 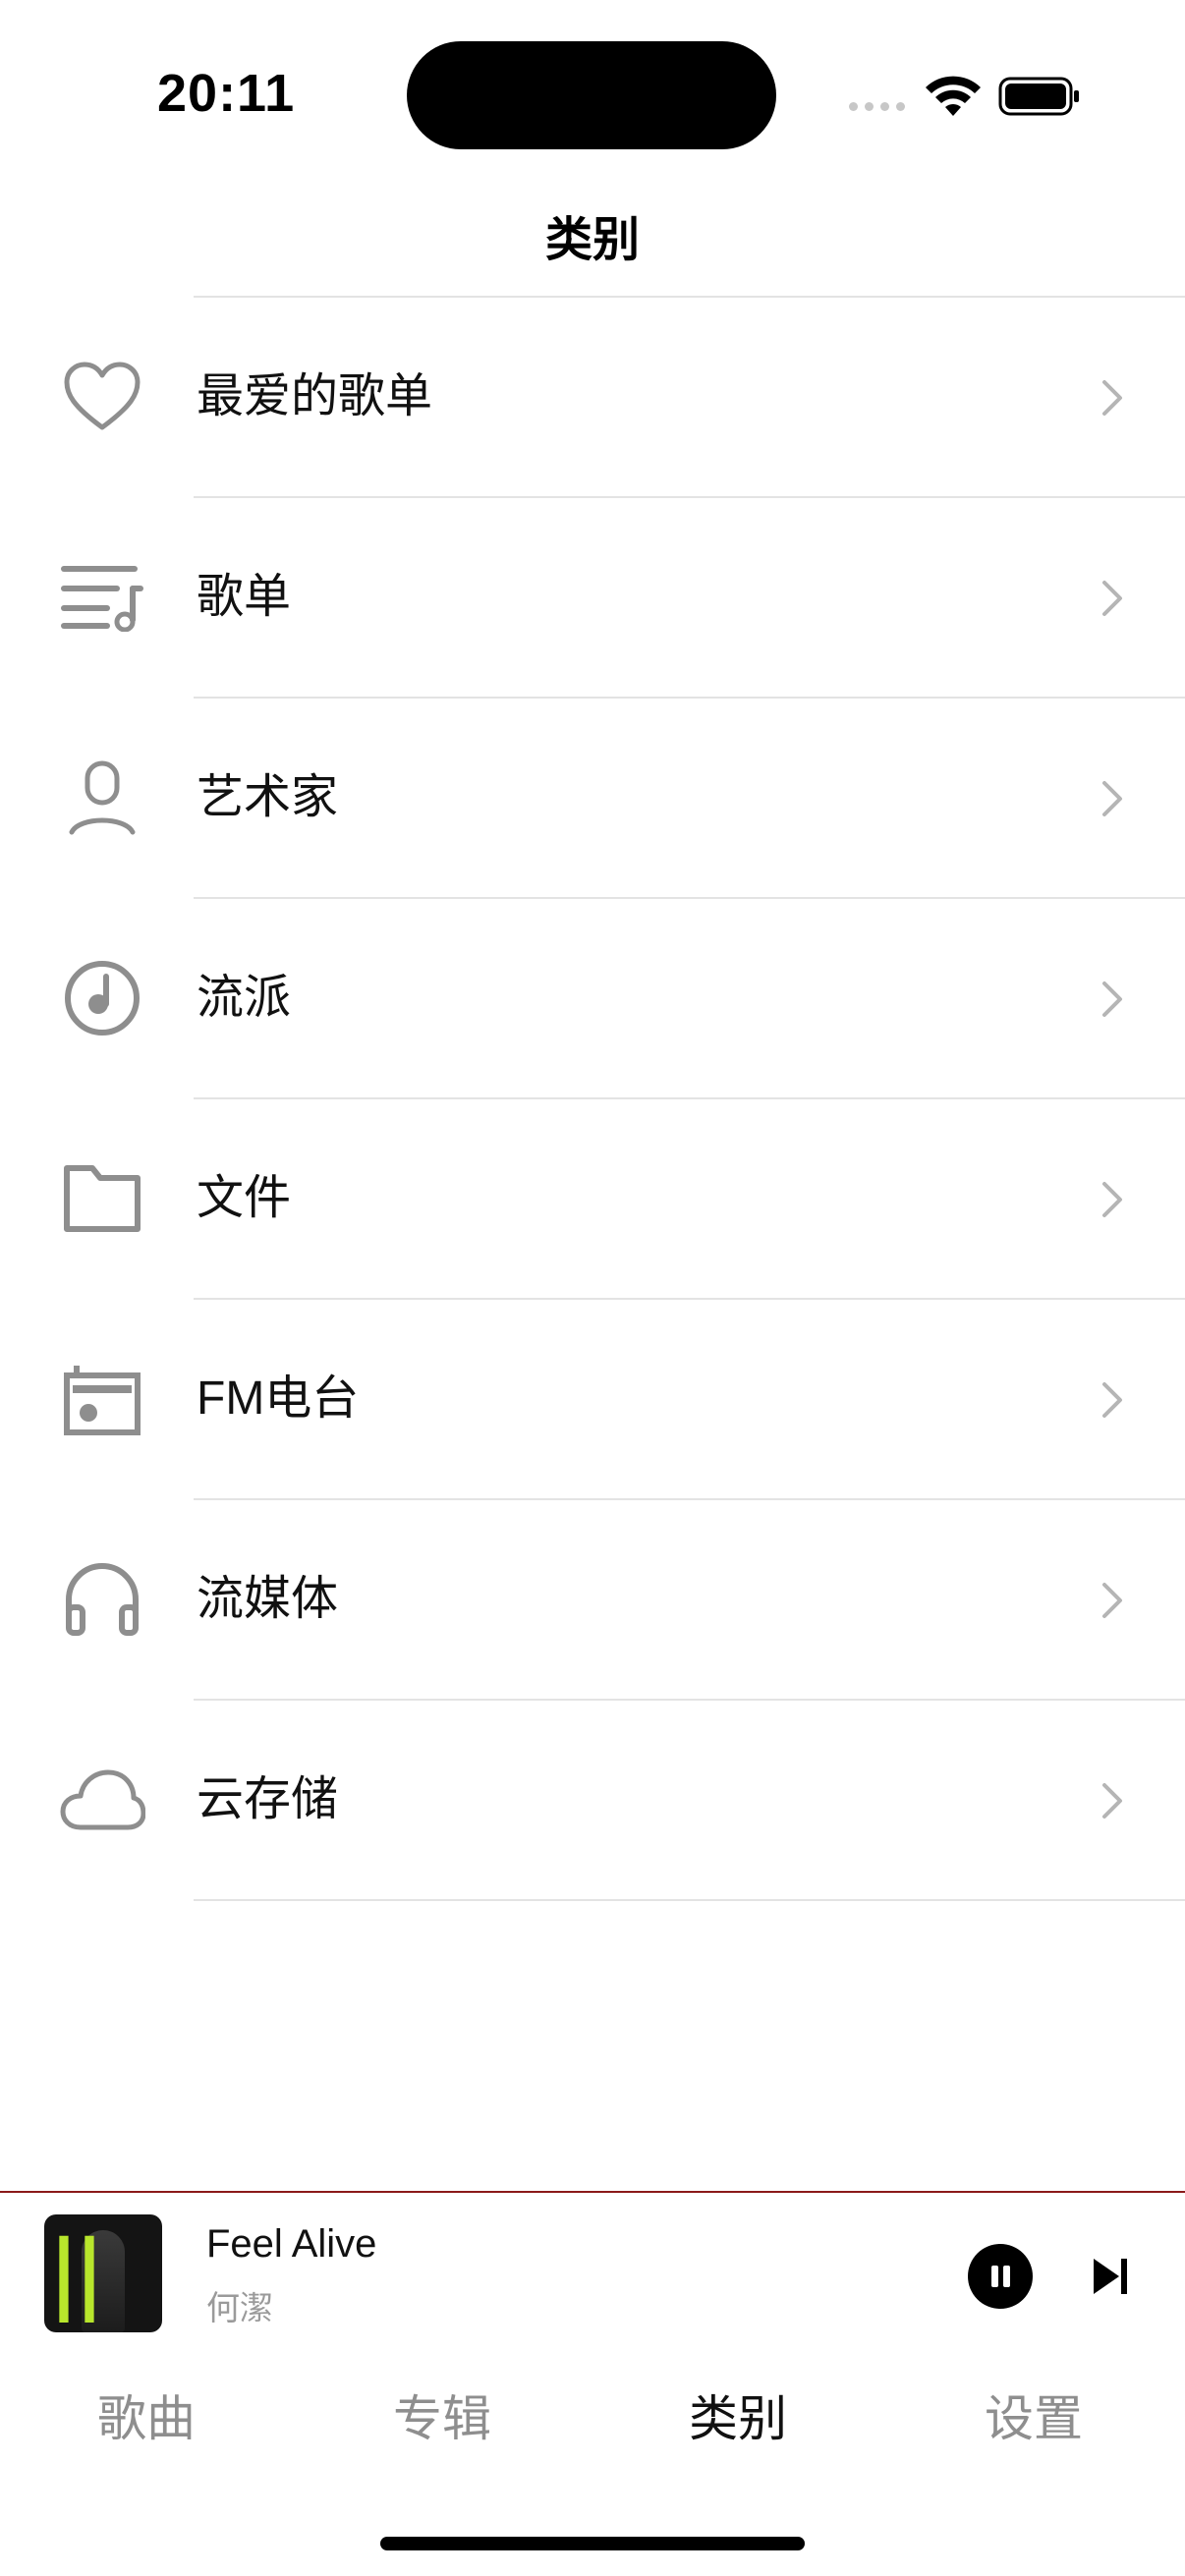 I want to click on category-row-files: 文件, so click(x=592, y=1198).